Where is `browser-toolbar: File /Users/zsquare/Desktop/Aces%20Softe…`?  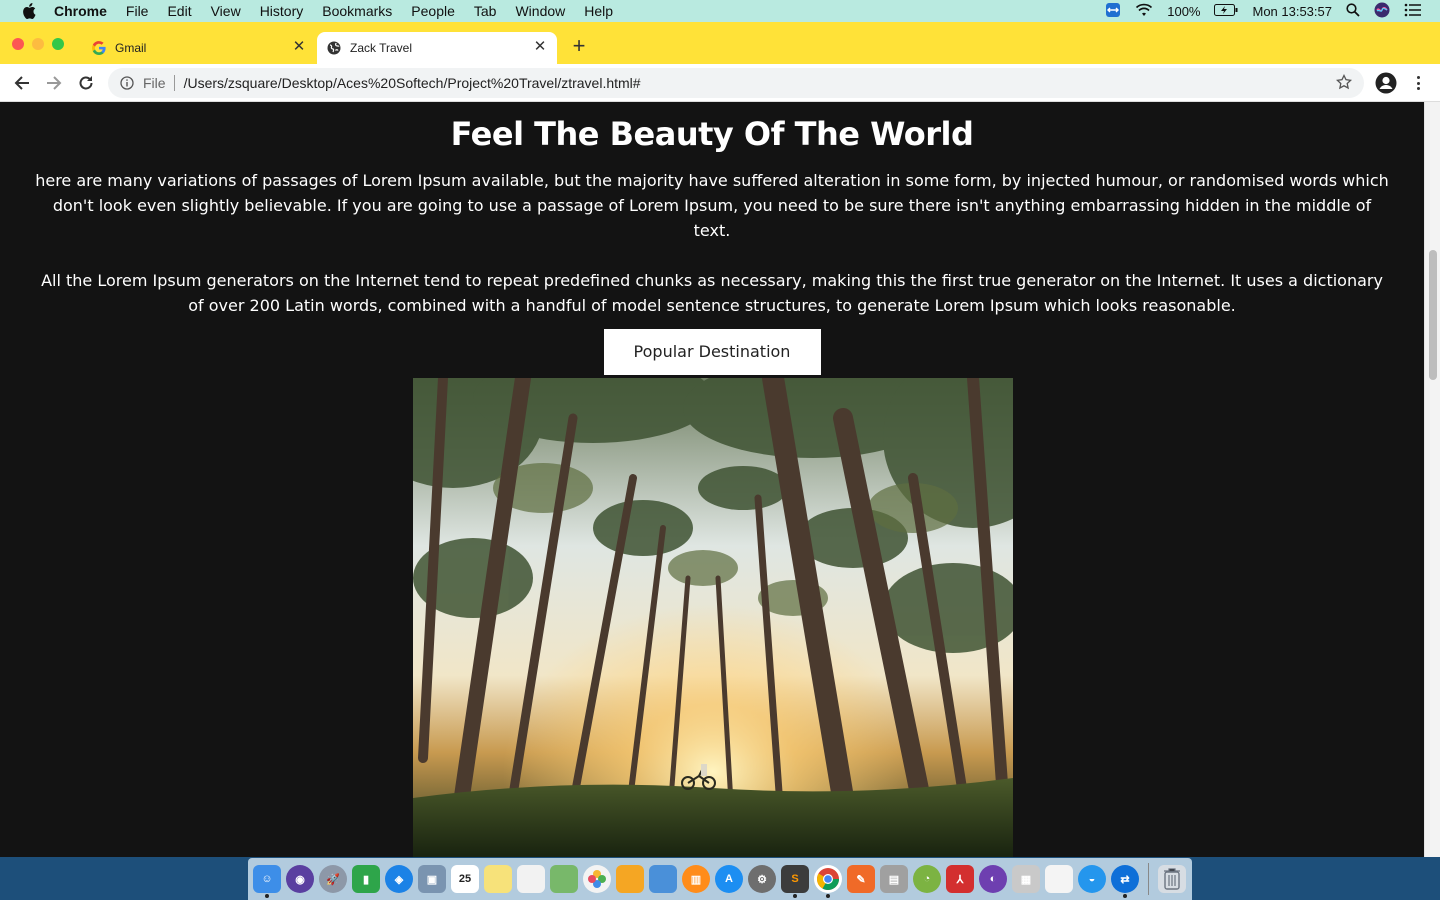 browser-toolbar: File /Users/zsquare/Desktop/Aces%20Softe… is located at coordinates (720, 83).